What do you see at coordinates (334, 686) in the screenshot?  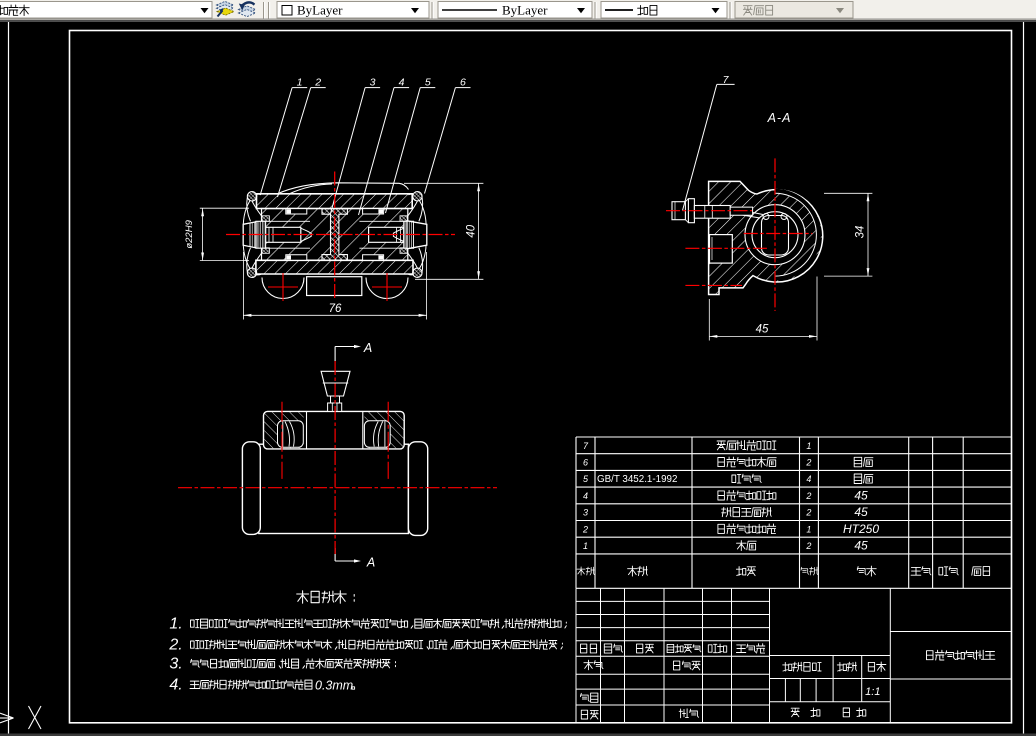 I see `svg-text: 0.3mm` at bounding box center [334, 686].